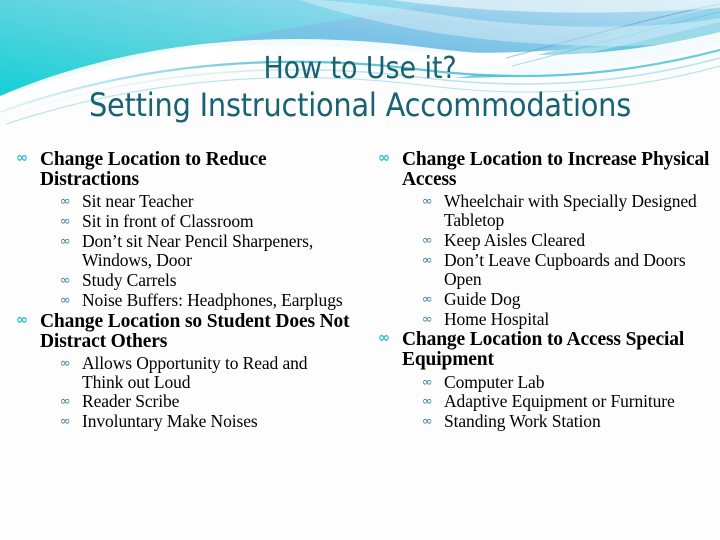 This screenshot has height=540, width=720. Describe the element at coordinates (494, 381) in the screenshot. I see `list-item-label: Computer Lab` at that location.